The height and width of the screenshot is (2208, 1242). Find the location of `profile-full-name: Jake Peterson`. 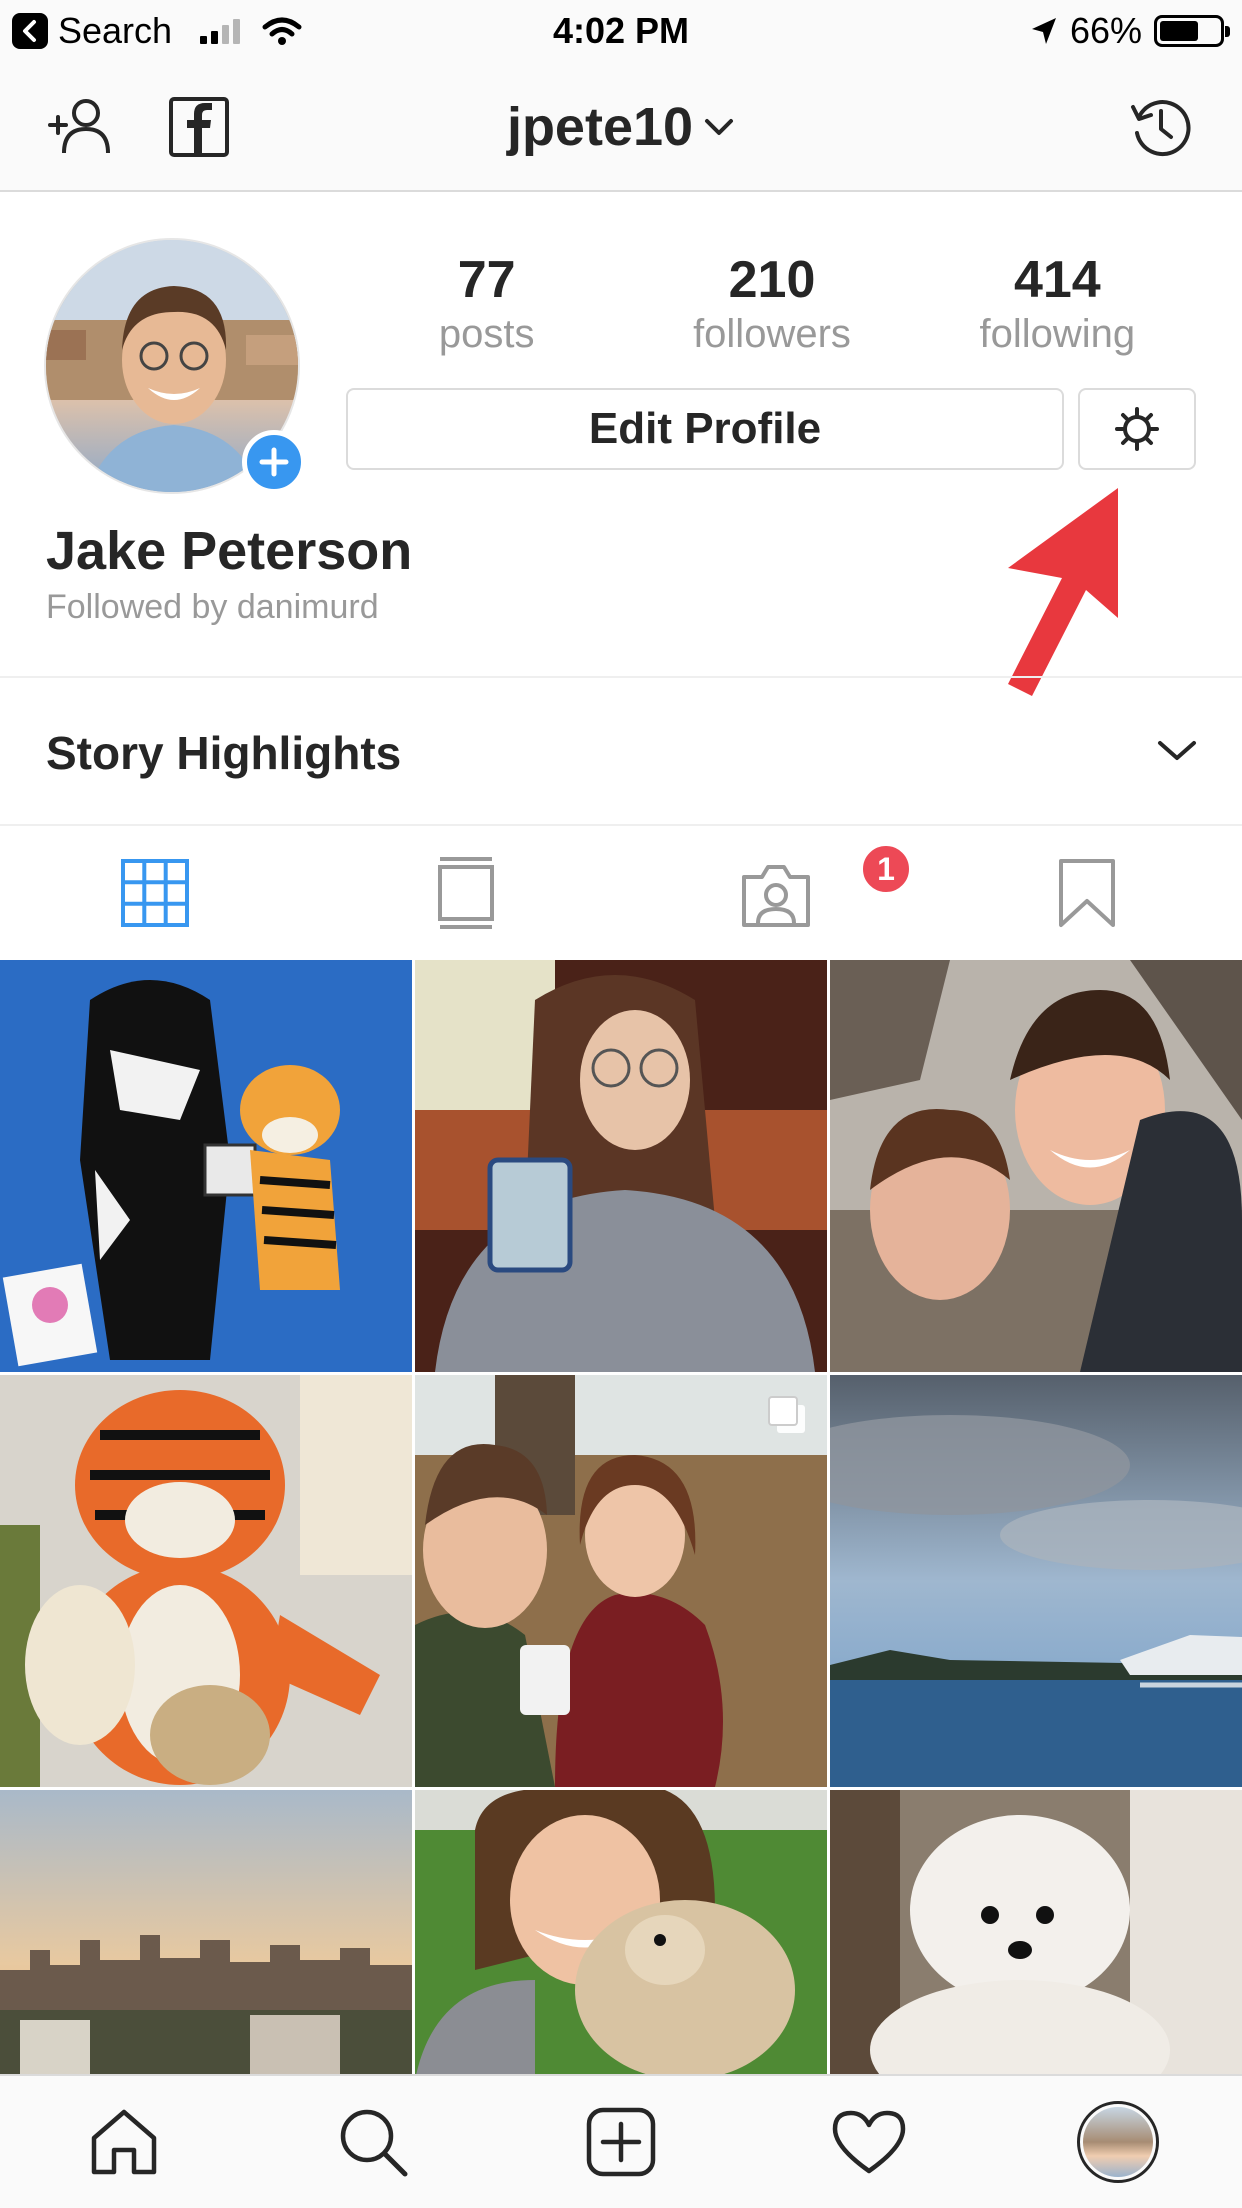

profile-full-name: Jake Peterson is located at coordinates (229, 551).